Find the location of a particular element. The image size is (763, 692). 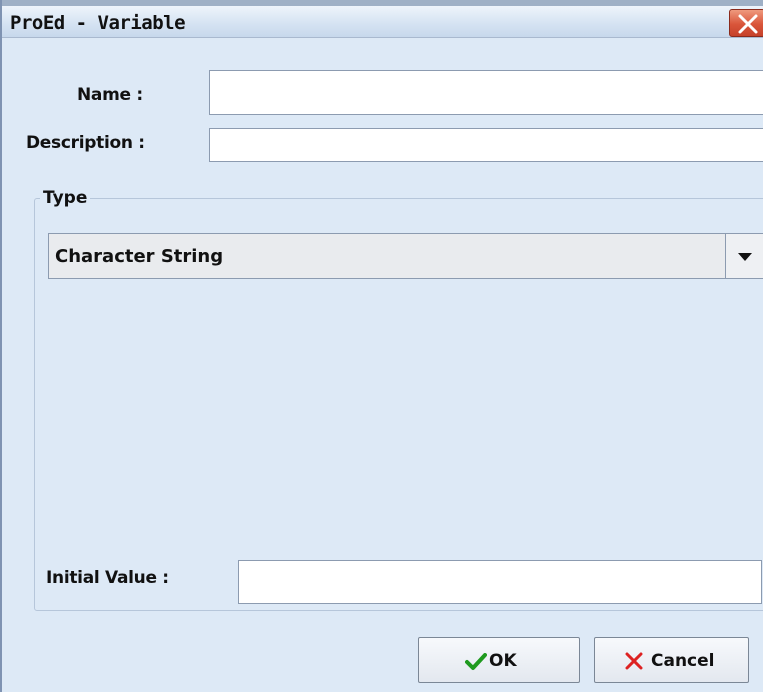

initial-value-input is located at coordinates (500, 582).